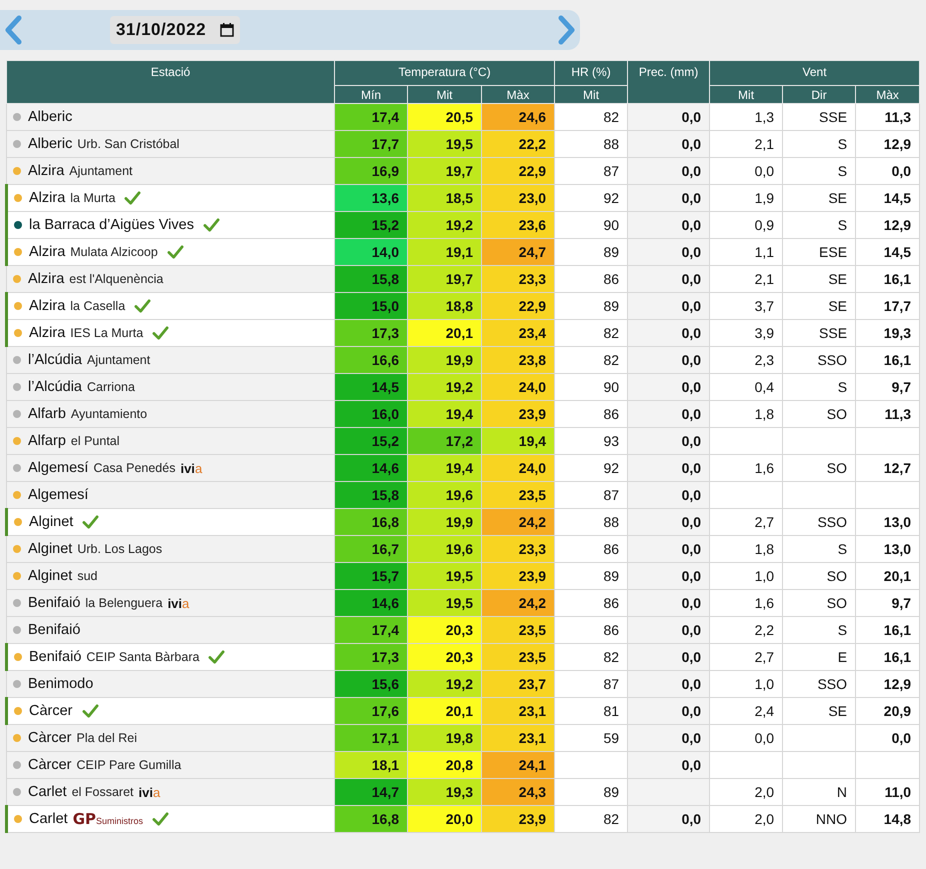  What do you see at coordinates (58, 495) in the screenshot?
I see `station-name: Algemesí` at bounding box center [58, 495].